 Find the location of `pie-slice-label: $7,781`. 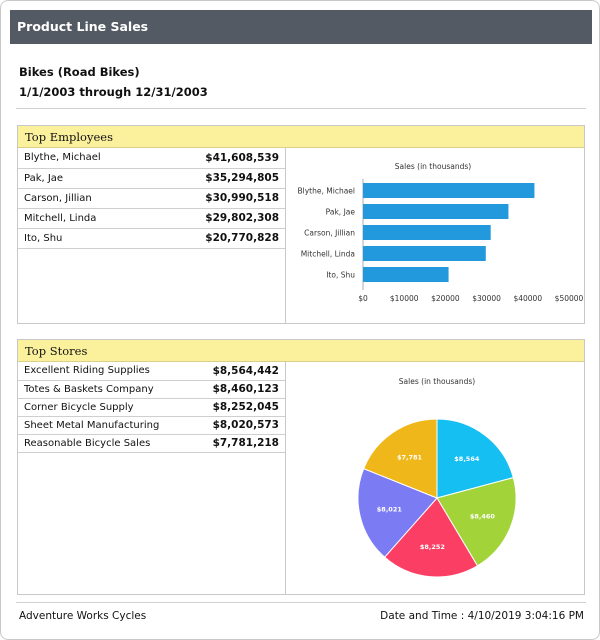

pie-slice-label: $7,781 is located at coordinates (410, 457).